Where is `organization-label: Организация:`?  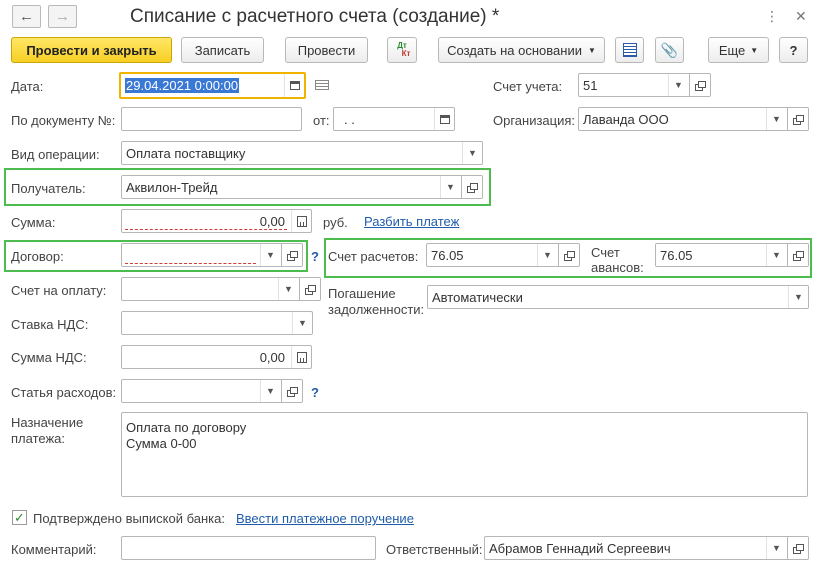
organization-label: Организация: is located at coordinates (534, 120).